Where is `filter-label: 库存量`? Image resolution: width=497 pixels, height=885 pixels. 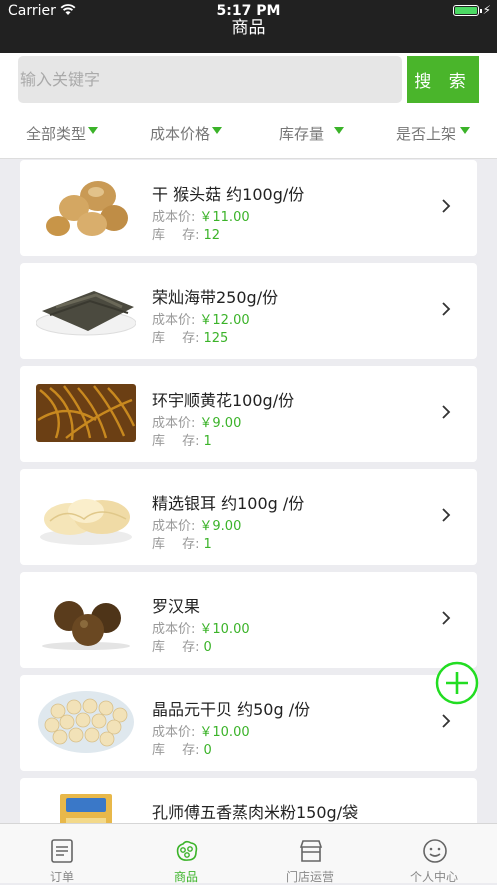
filter-label: 库存量 is located at coordinates (302, 134).